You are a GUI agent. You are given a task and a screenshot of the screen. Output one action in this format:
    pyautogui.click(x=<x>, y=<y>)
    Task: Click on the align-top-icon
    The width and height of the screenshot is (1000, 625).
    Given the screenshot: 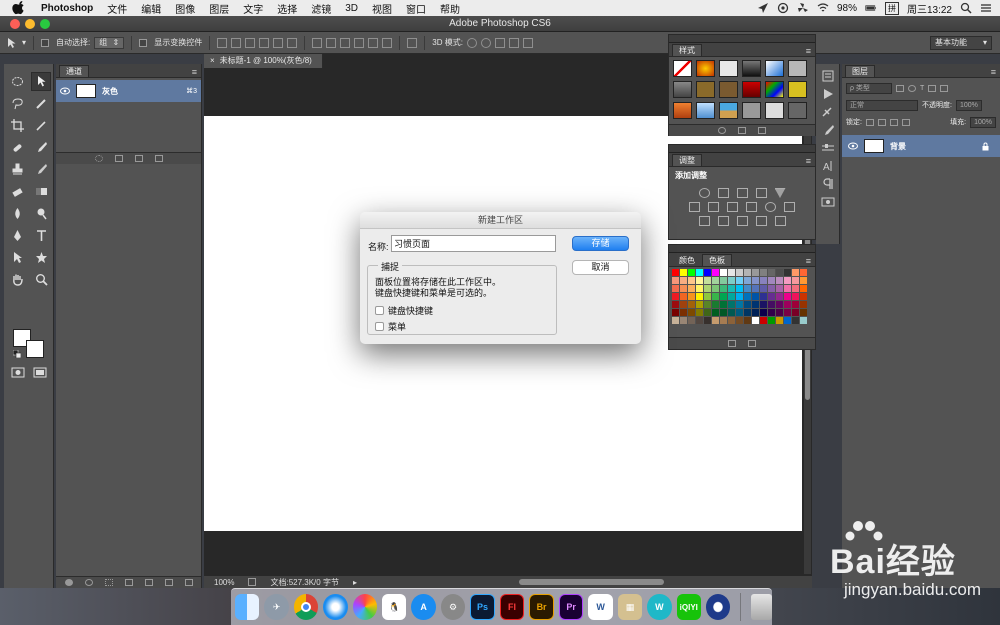 What is the action you would take?
    pyautogui.click(x=222, y=42)
    